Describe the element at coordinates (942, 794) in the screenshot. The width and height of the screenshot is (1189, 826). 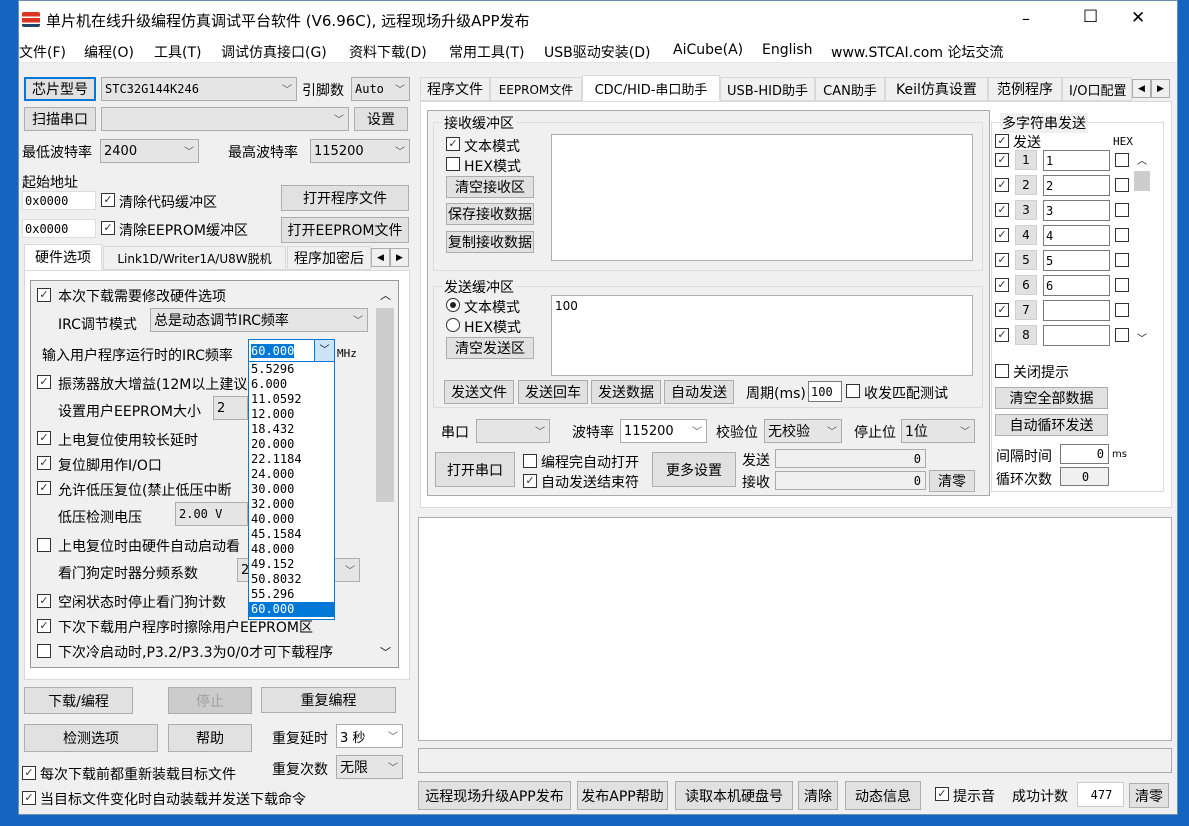
I see `beep-checkbox: ✓` at that location.